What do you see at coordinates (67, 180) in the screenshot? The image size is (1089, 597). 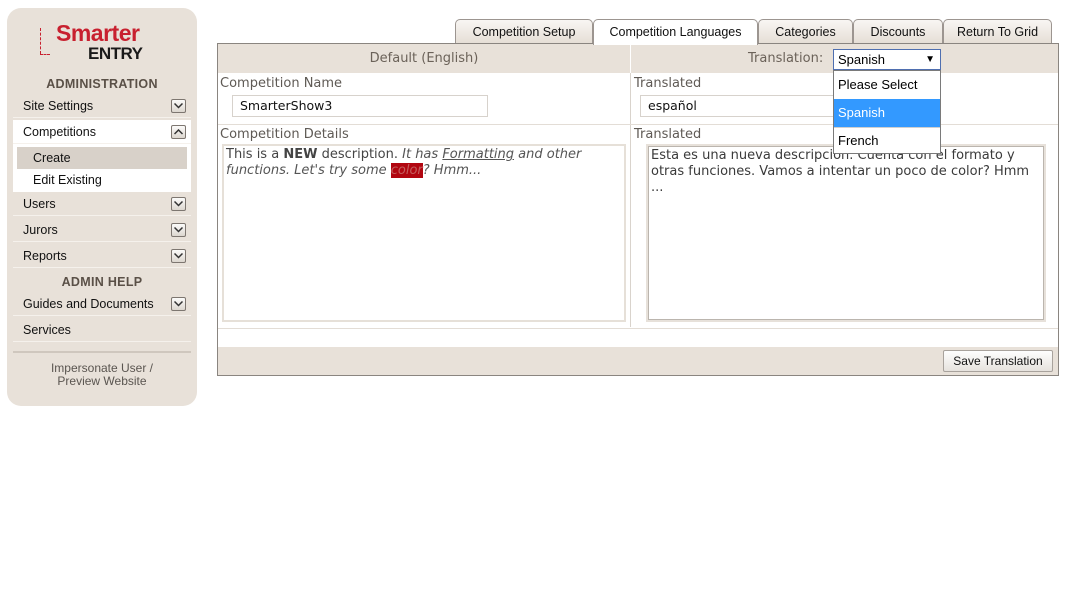 I see `sidebar-subitem-label: Edit Existing` at bounding box center [67, 180].